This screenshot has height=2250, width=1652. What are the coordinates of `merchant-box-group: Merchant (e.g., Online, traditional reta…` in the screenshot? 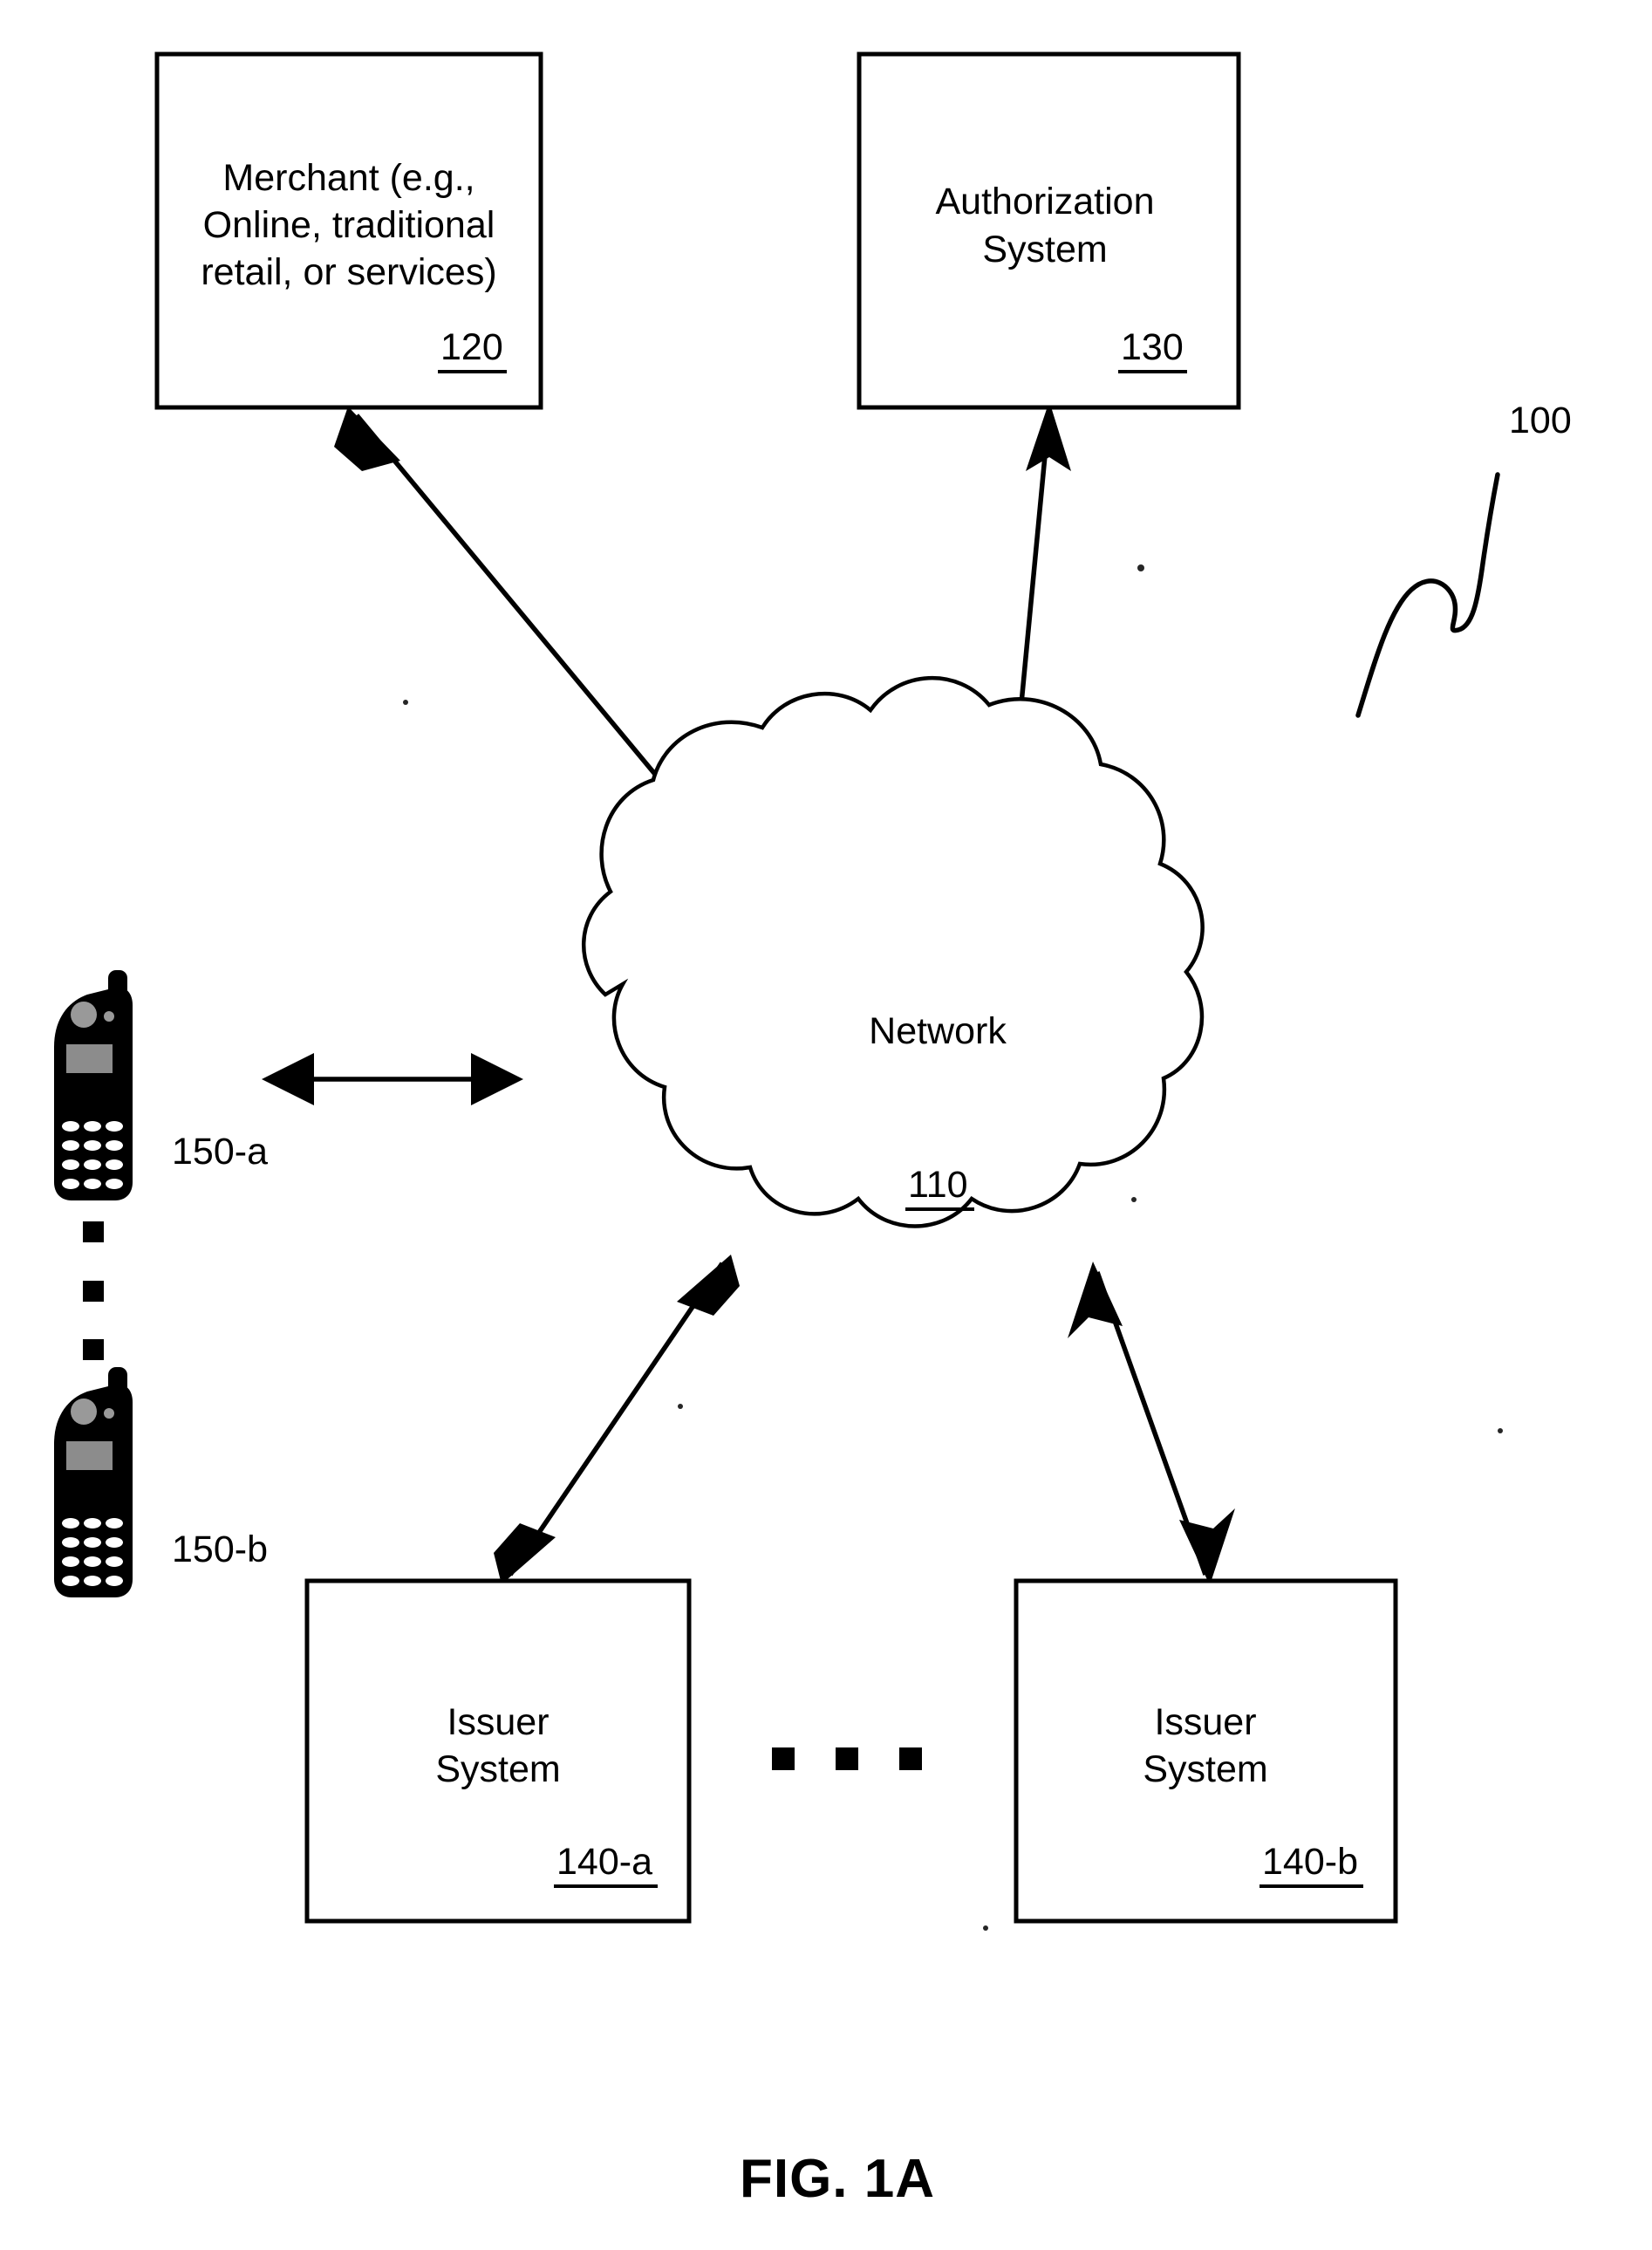 It's located at (349, 231).